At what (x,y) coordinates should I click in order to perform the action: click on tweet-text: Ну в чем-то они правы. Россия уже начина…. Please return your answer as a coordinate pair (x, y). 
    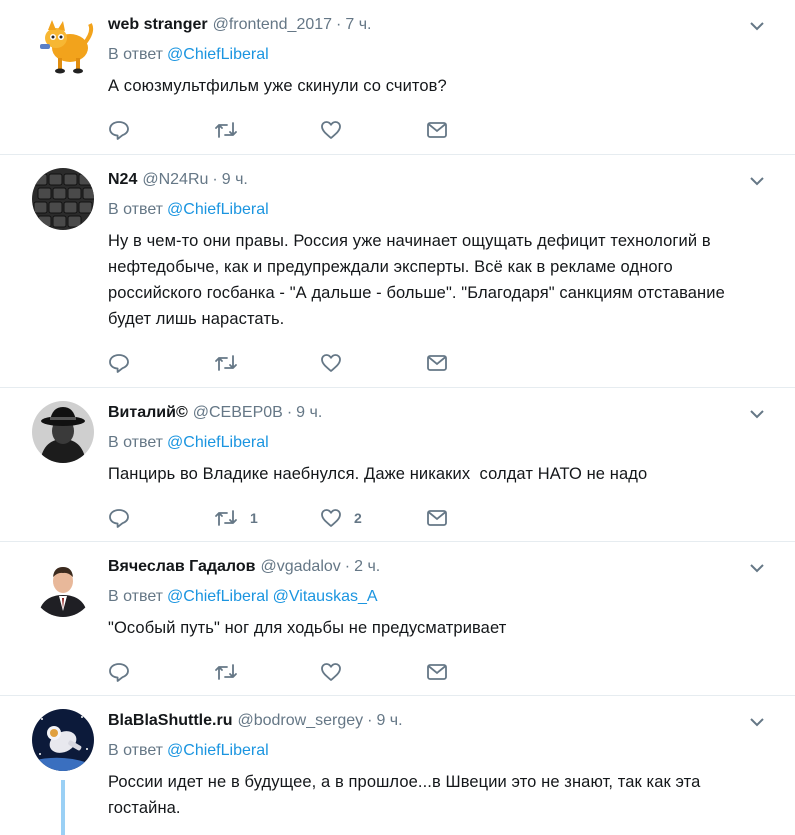
    Looking at the image, I should click on (419, 280).